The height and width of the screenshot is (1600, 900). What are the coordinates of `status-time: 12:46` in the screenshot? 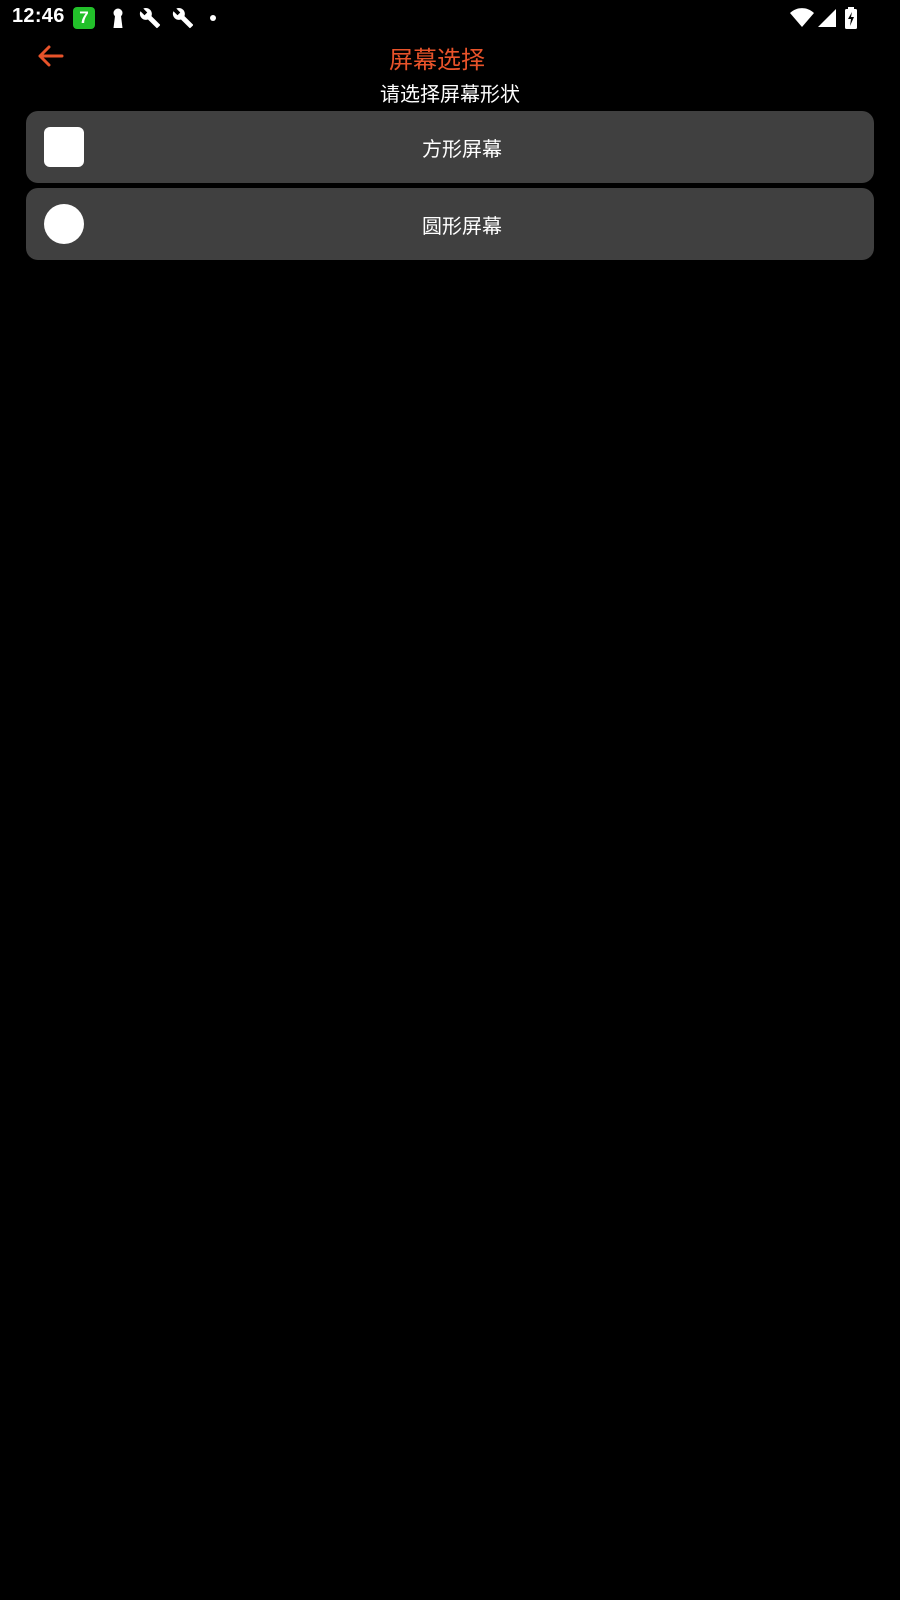 It's located at (38, 16).